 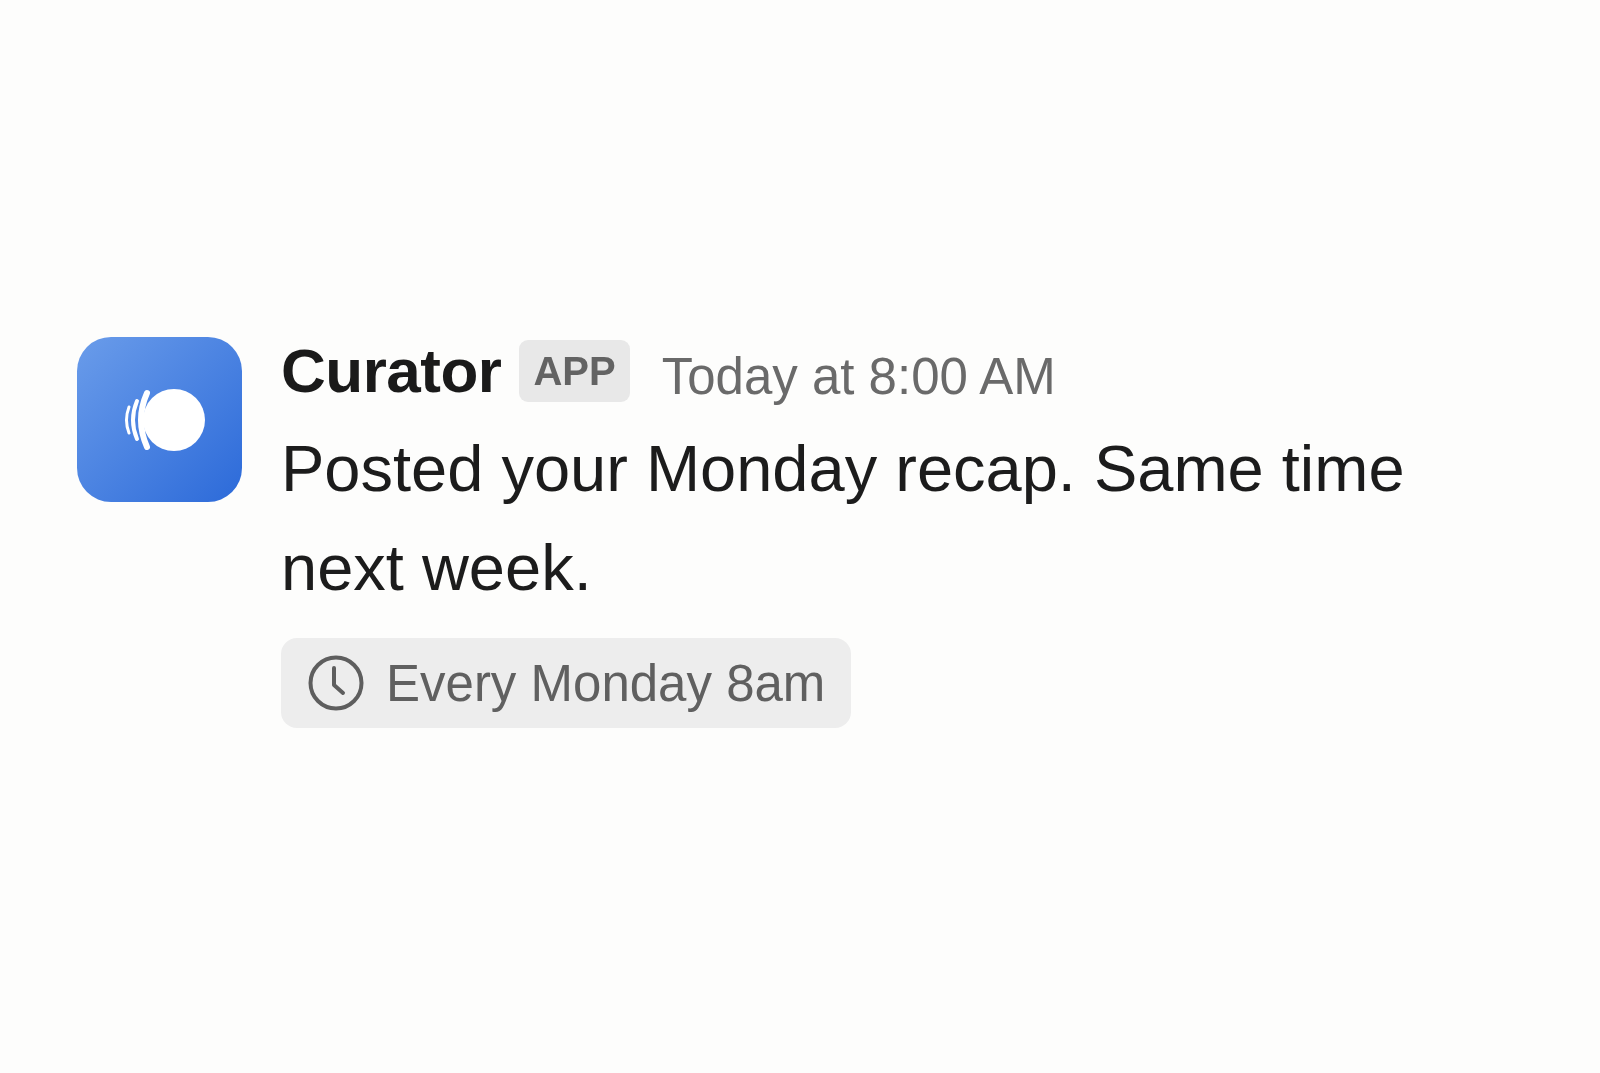 What do you see at coordinates (159, 419) in the screenshot?
I see `app-avatar-icon` at bounding box center [159, 419].